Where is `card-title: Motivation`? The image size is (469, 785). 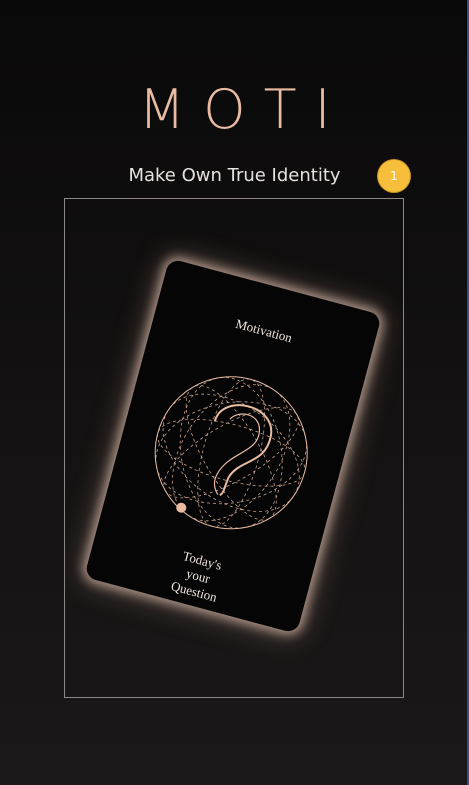 card-title: Motivation is located at coordinates (264, 330).